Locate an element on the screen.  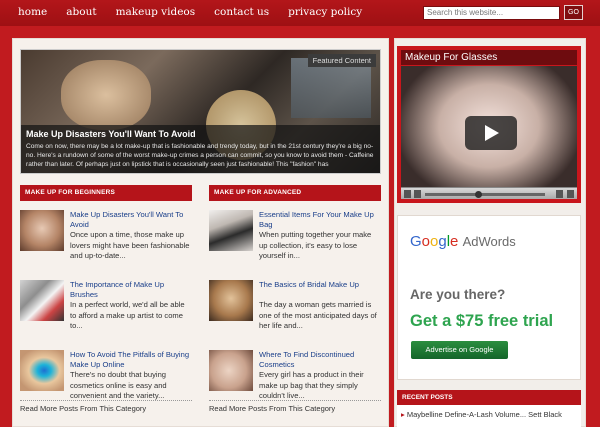
nav-privacy-policy-link: privacy policy is located at coordinates (325, 12).